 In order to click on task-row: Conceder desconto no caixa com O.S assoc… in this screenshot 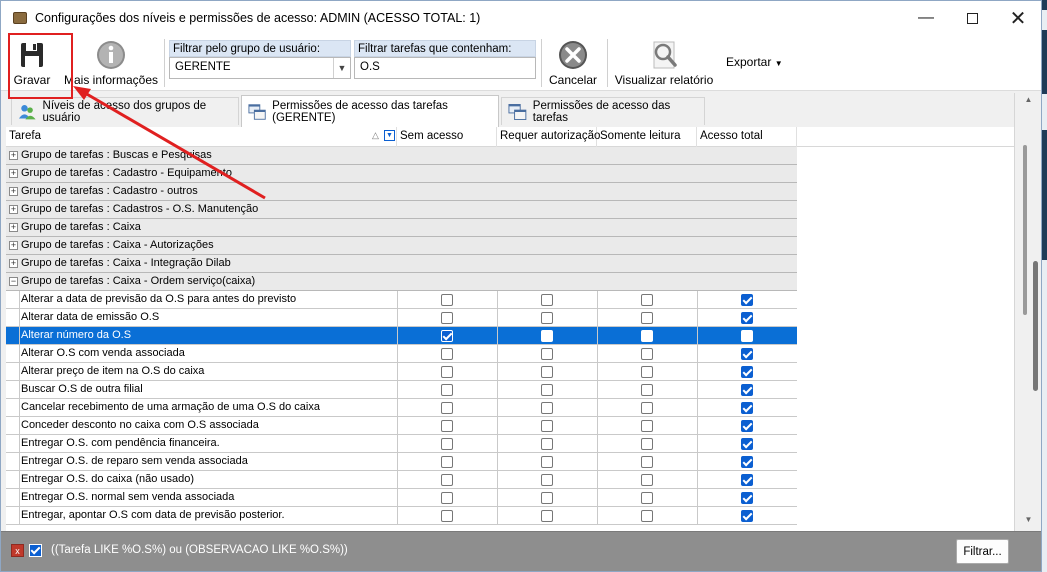, I will do `click(401, 426)`.